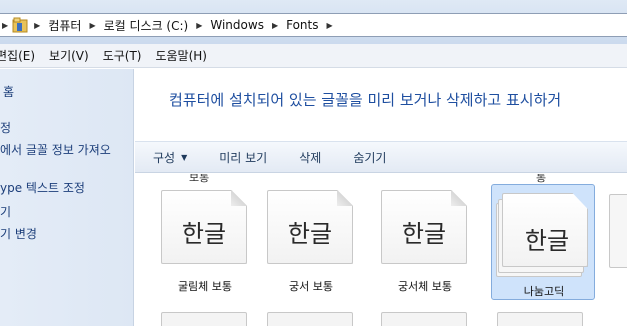 This screenshot has width=627, height=326. I want to click on hide-button: 숨기기, so click(369, 157).